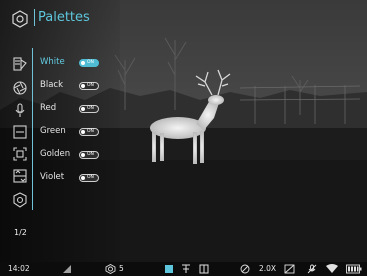 The width and height of the screenshot is (367, 276). I want to click on white-toggle: ON, so click(89, 63).